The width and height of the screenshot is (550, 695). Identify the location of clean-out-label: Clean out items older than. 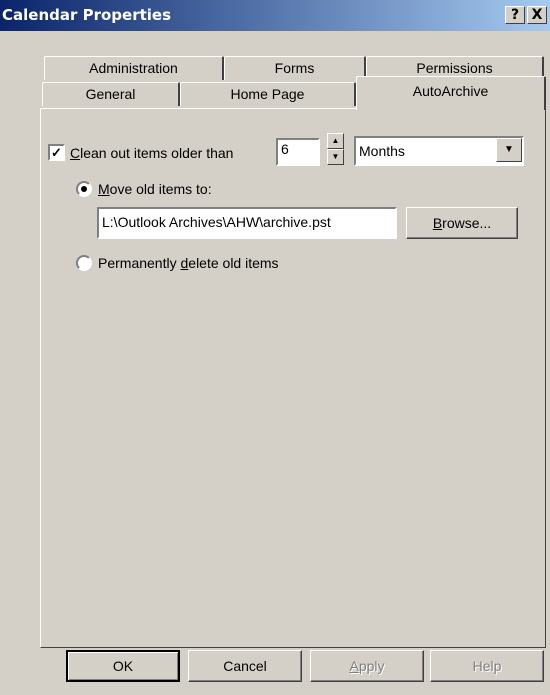
(151, 153).